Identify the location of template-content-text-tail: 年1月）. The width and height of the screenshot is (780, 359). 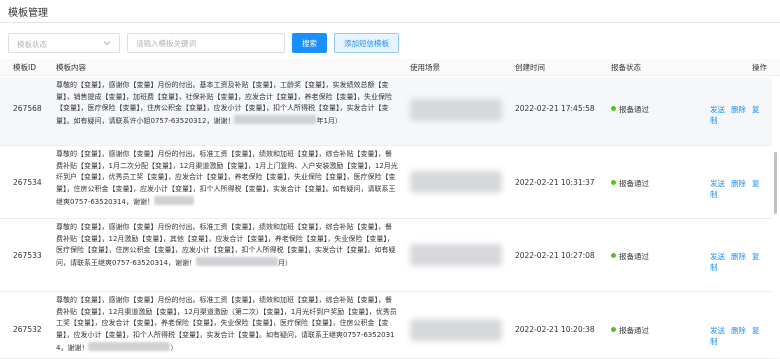
(329, 121).